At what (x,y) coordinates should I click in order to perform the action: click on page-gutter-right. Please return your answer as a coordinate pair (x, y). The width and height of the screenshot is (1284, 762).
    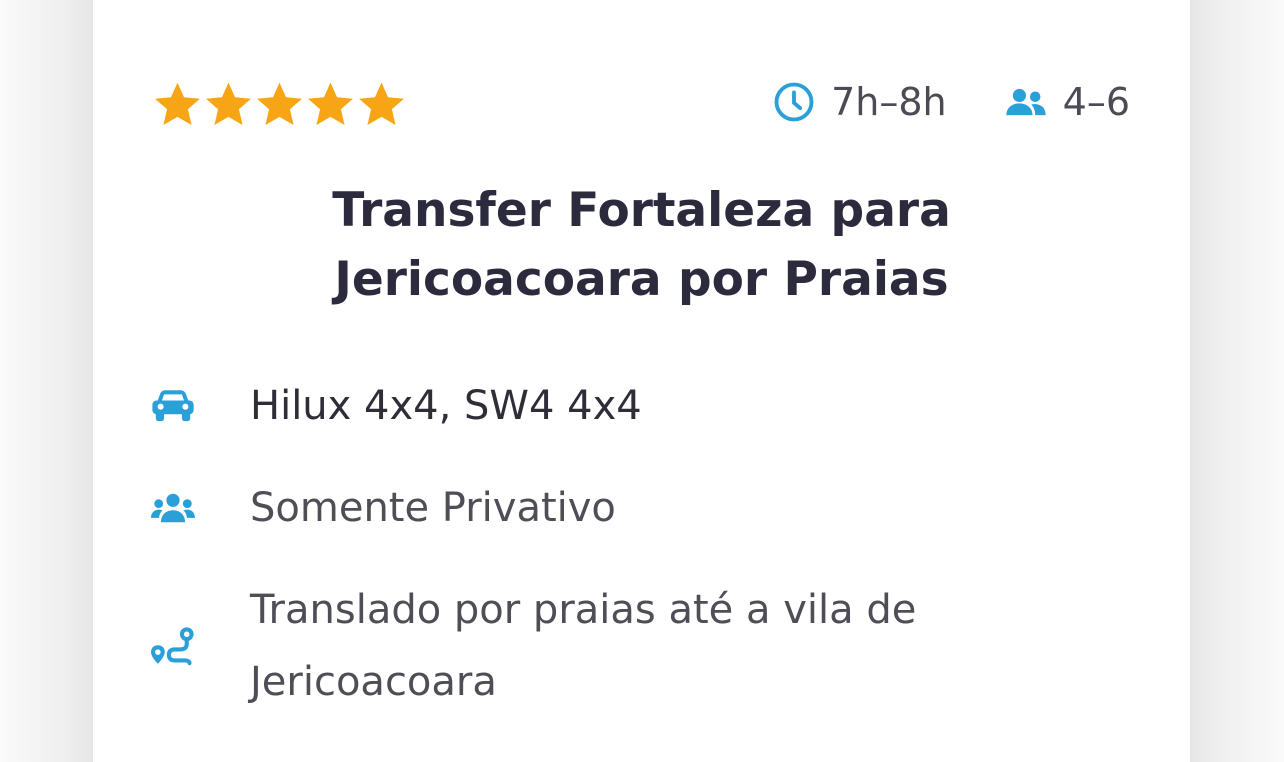
    Looking at the image, I should click on (1237, 381).